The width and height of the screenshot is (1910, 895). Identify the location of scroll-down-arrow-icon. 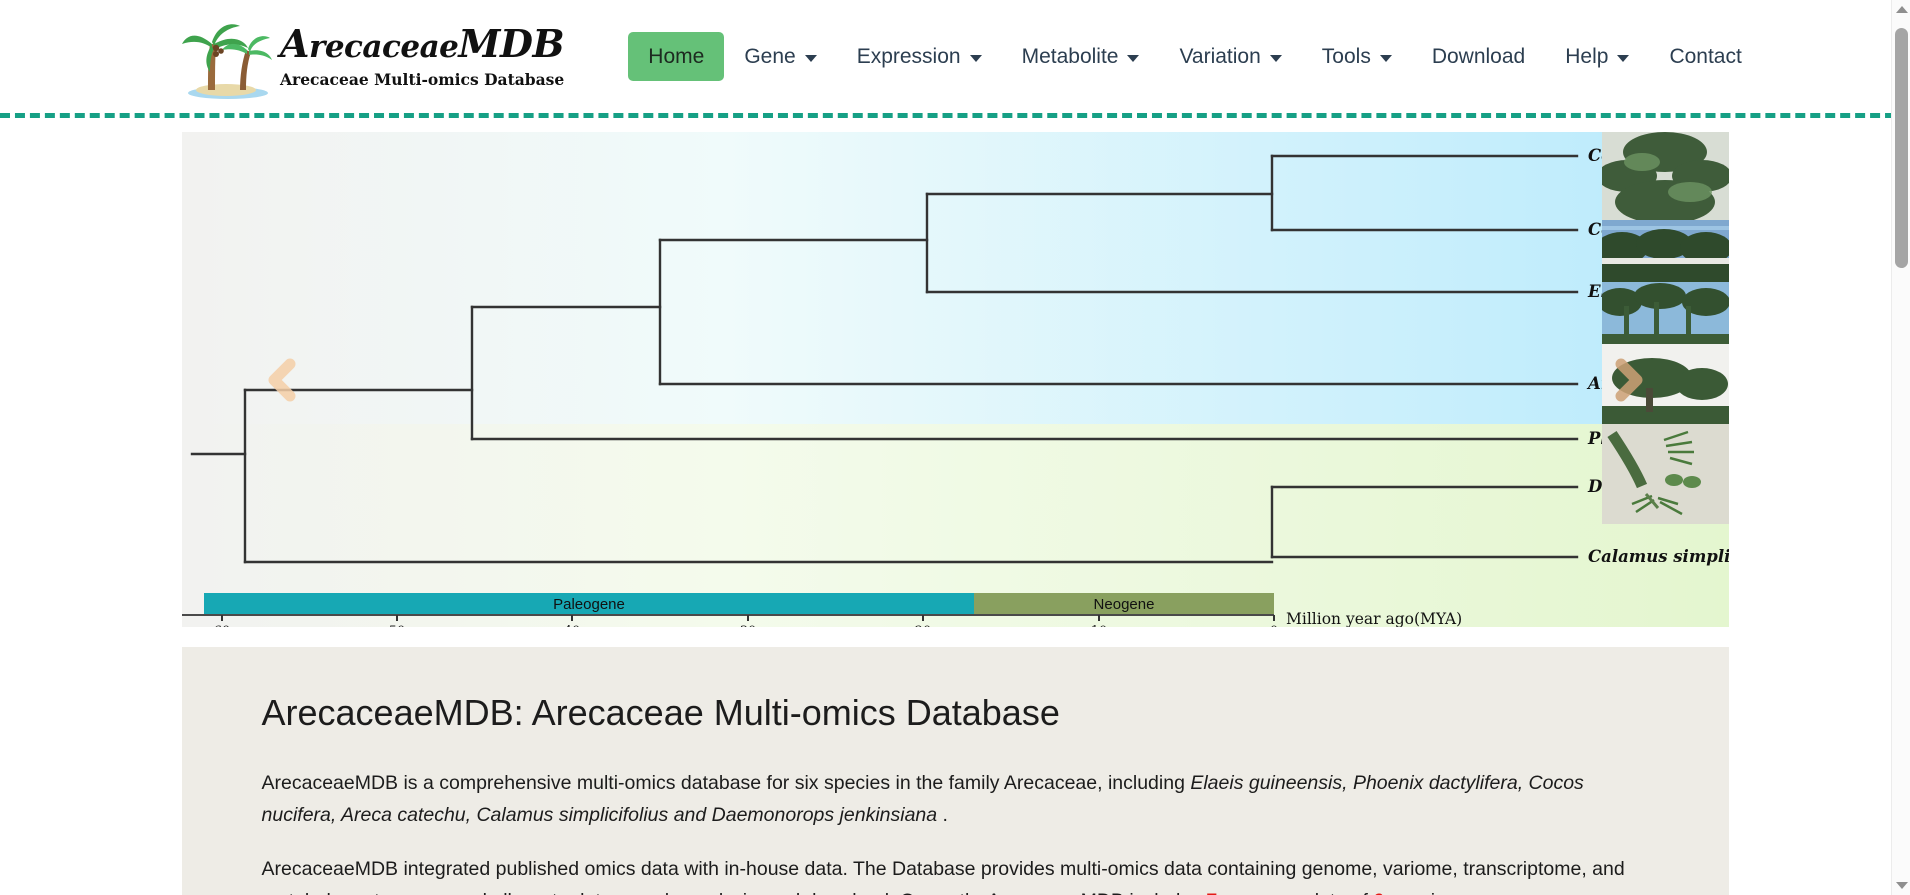
(1901, 885).